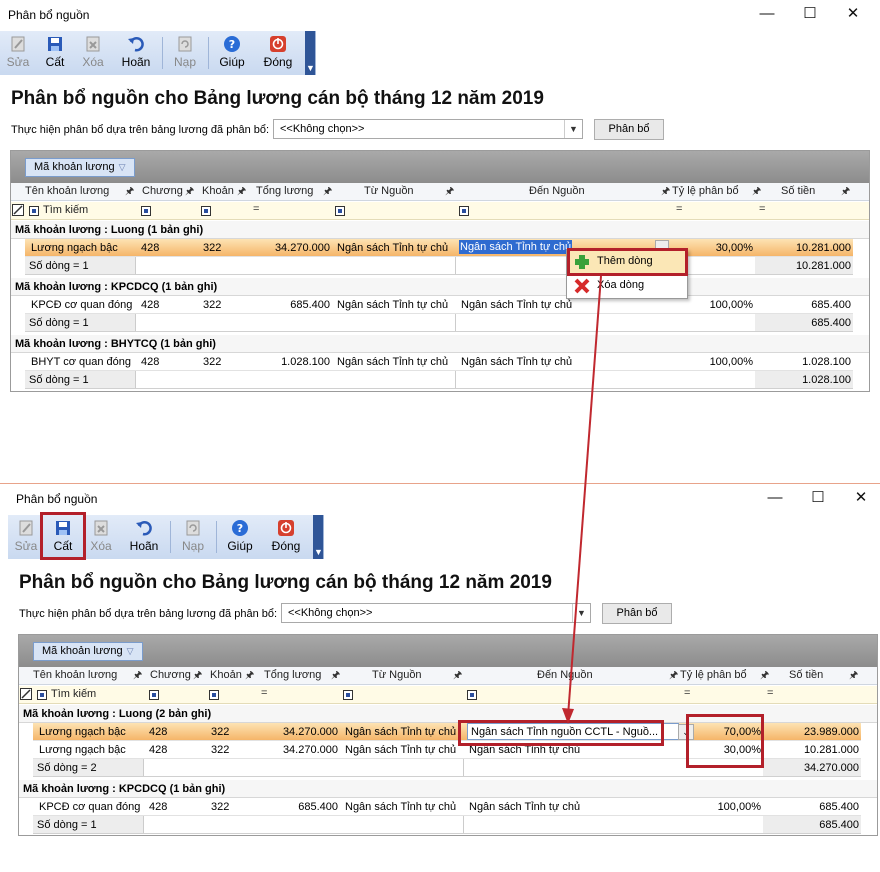 This screenshot has height=872, width=880. Describe the element at coordinates (582, 499) in the screenshot. I see `annotation-arrow` at that location.